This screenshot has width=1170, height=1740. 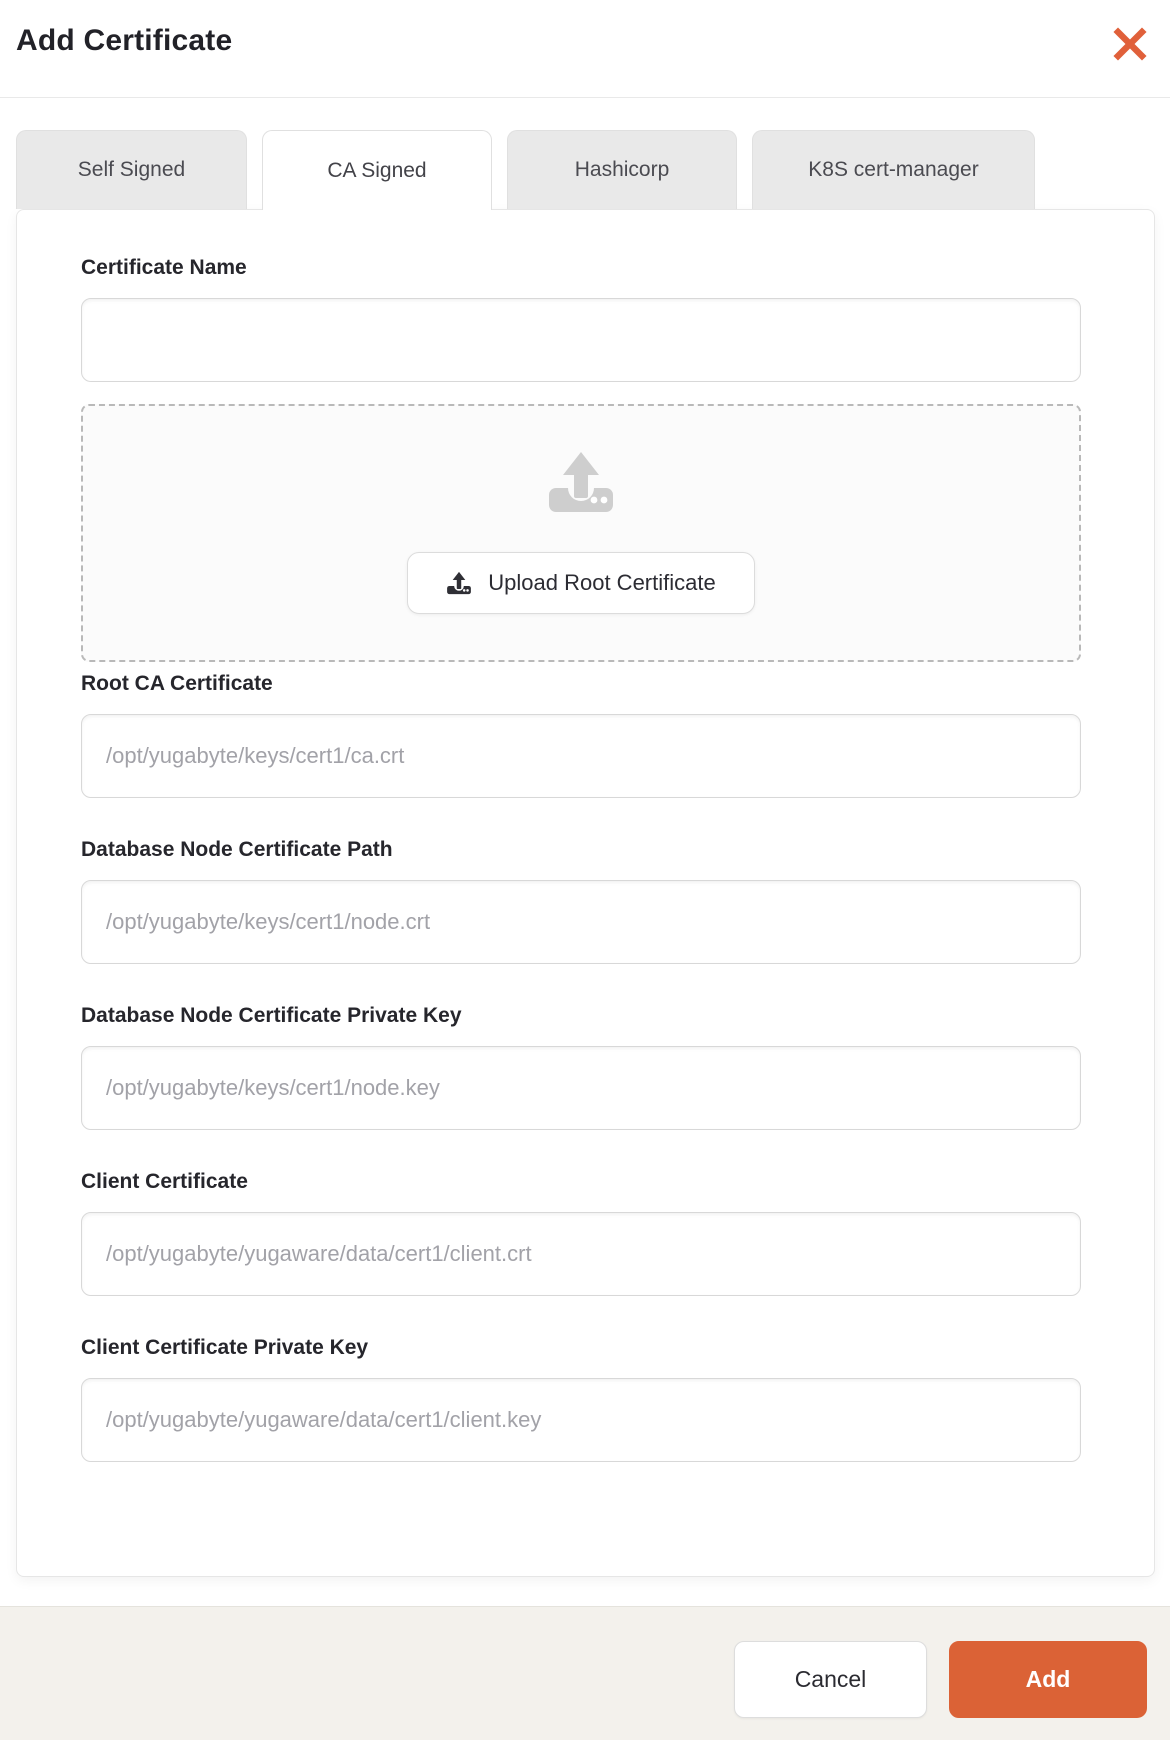 What do you see at coordinates (581, 1420) in the screenshot?
I see `client-cert-key-input` at bounding box center [581, 1420].